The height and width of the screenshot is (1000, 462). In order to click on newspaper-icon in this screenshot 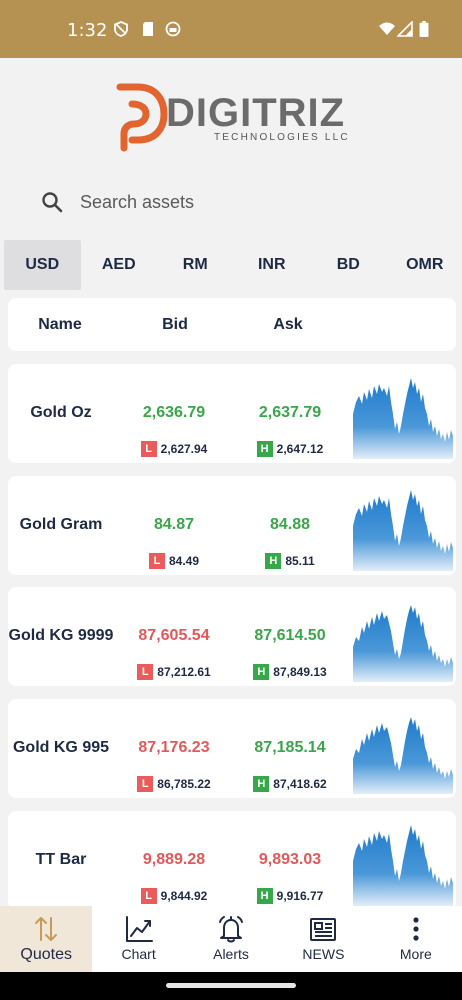, I will do `click(323, 929)`.